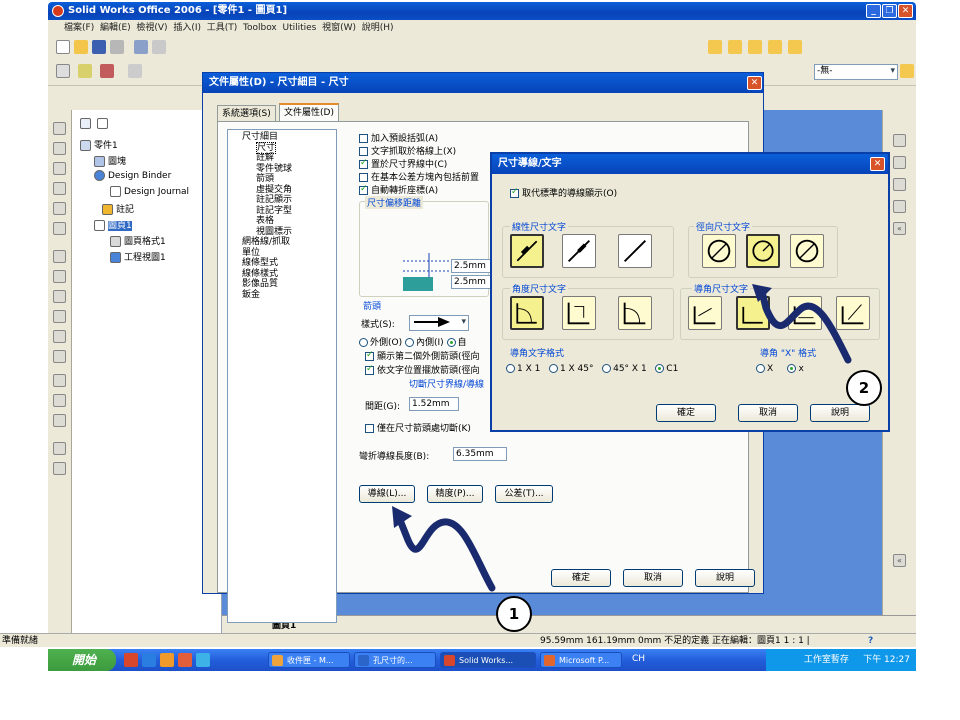 The height and width of the screenshot is (720, 960). What do you see at coordinates (439, 323) in the screenshot?
I see `arrow-style-select: ▾` at bounding box center [439, 323].